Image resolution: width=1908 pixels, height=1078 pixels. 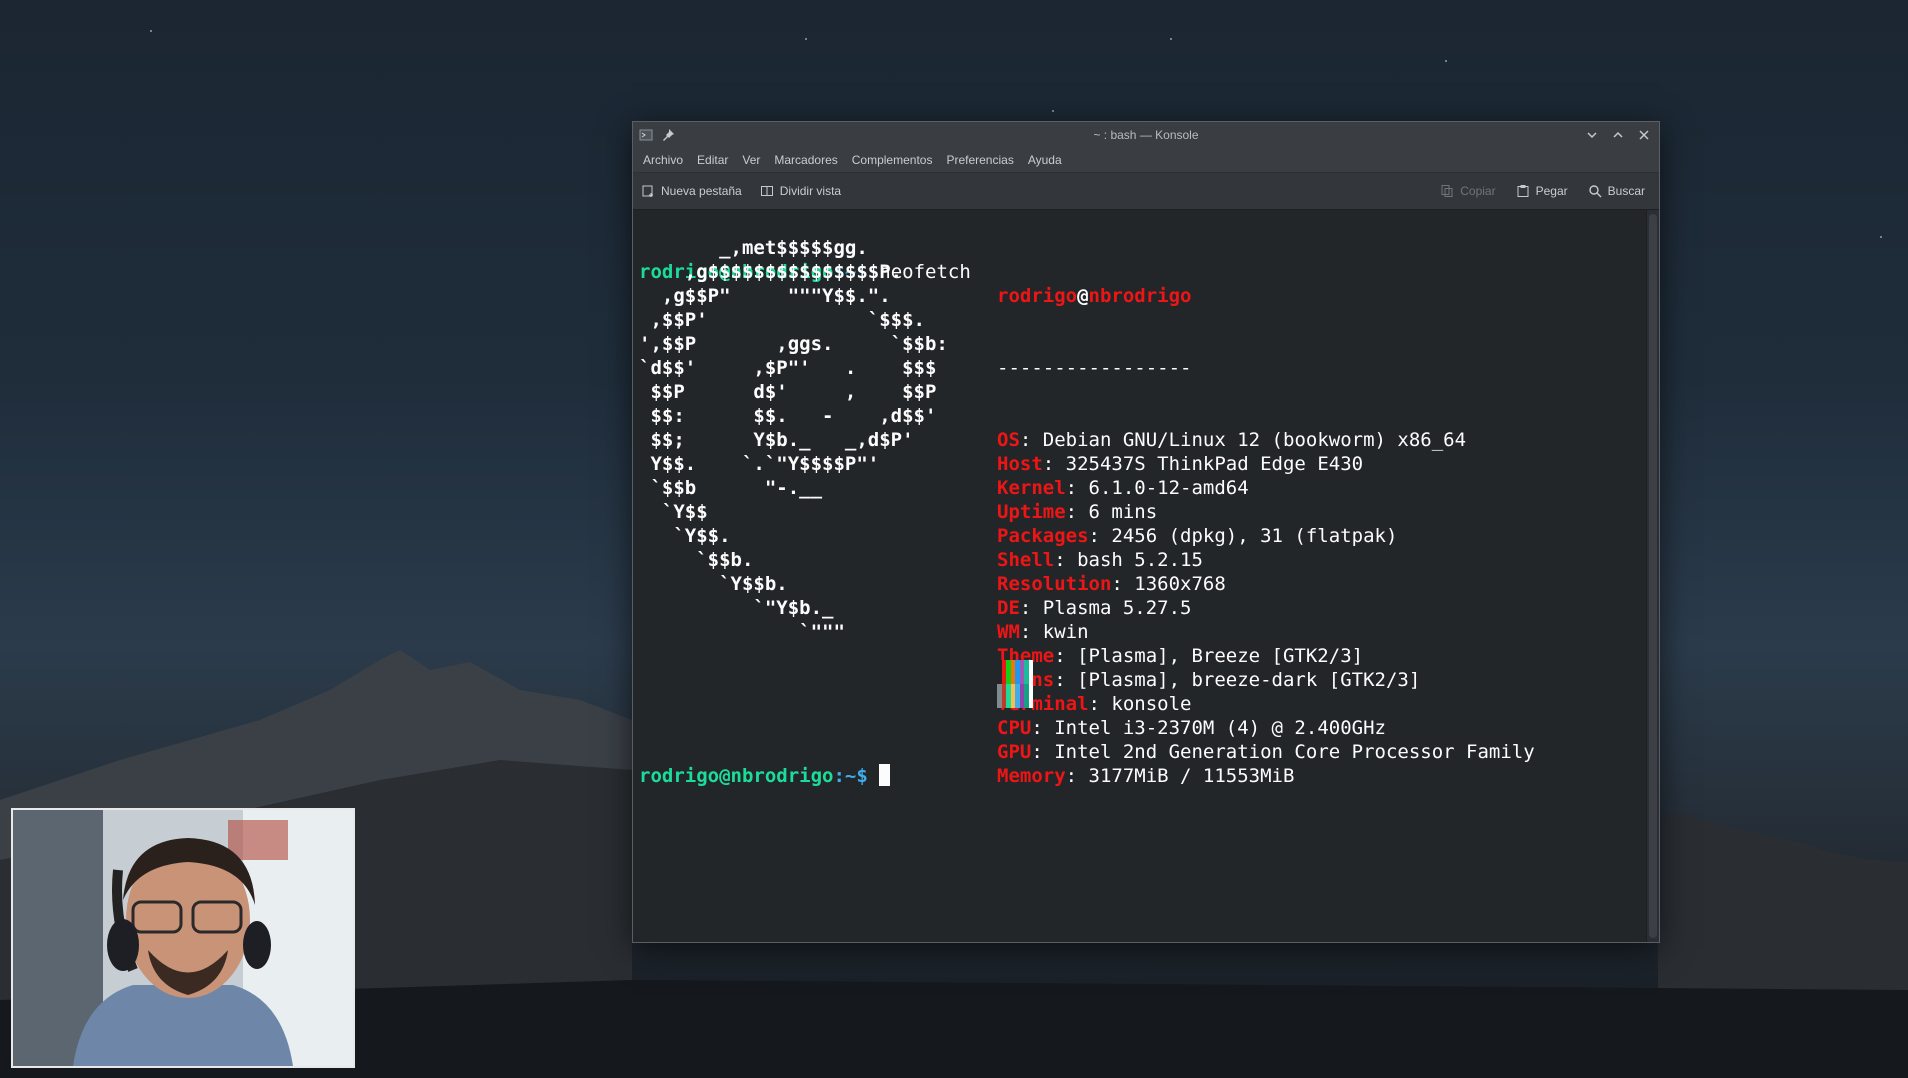 I want to click on search-button: Buscar, so click(x=1616, y=191).